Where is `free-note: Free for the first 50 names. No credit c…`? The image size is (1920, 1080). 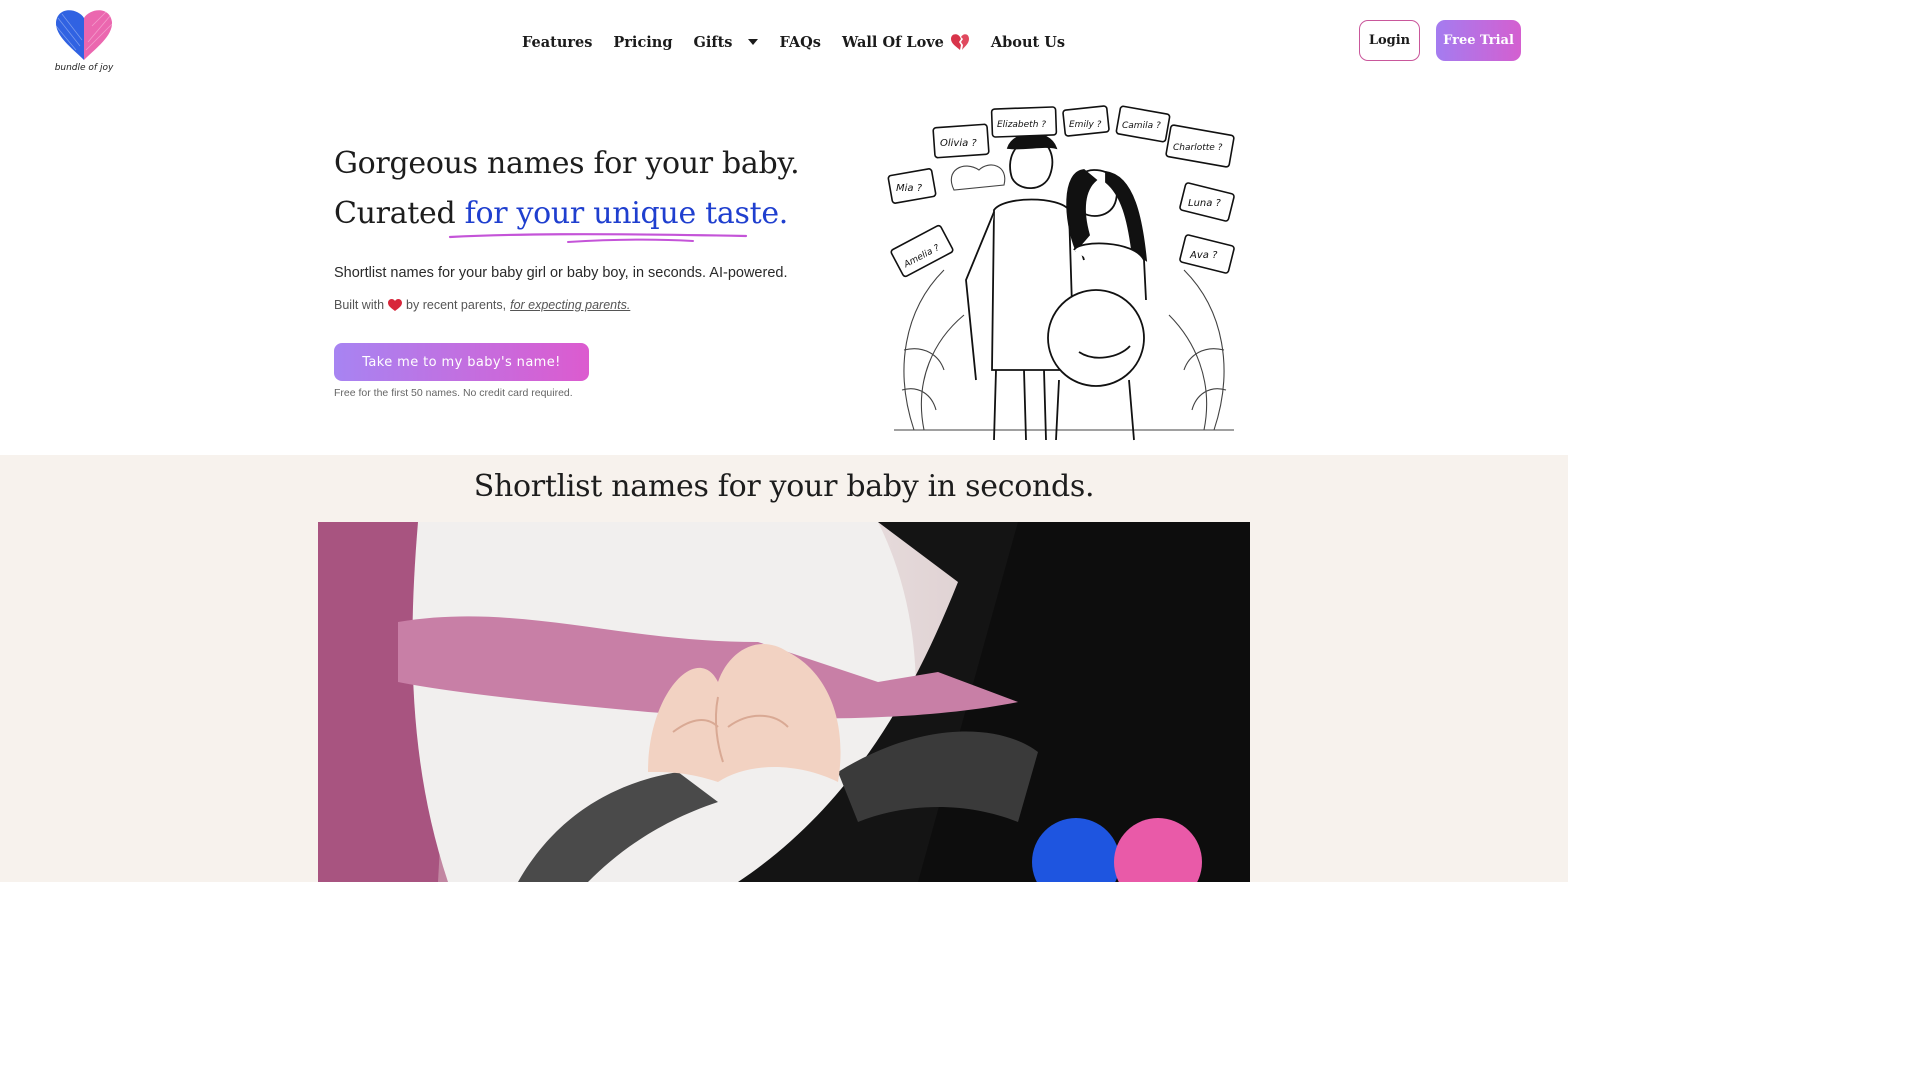 free-note: Free for the first 50 names. No credit c… is located at coordinates (453, 393).